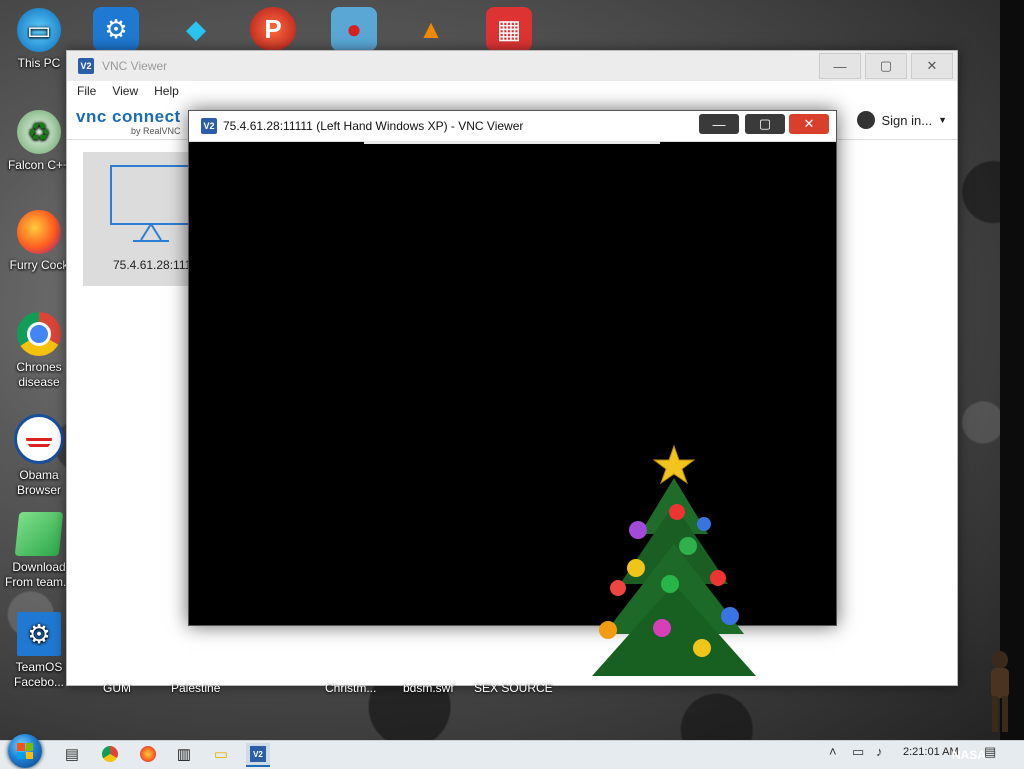  What do you see at coordinates (431, 29) in the screenshot?
I see `vlc-santa-icon: ▲` at bounding box center [431, 29].